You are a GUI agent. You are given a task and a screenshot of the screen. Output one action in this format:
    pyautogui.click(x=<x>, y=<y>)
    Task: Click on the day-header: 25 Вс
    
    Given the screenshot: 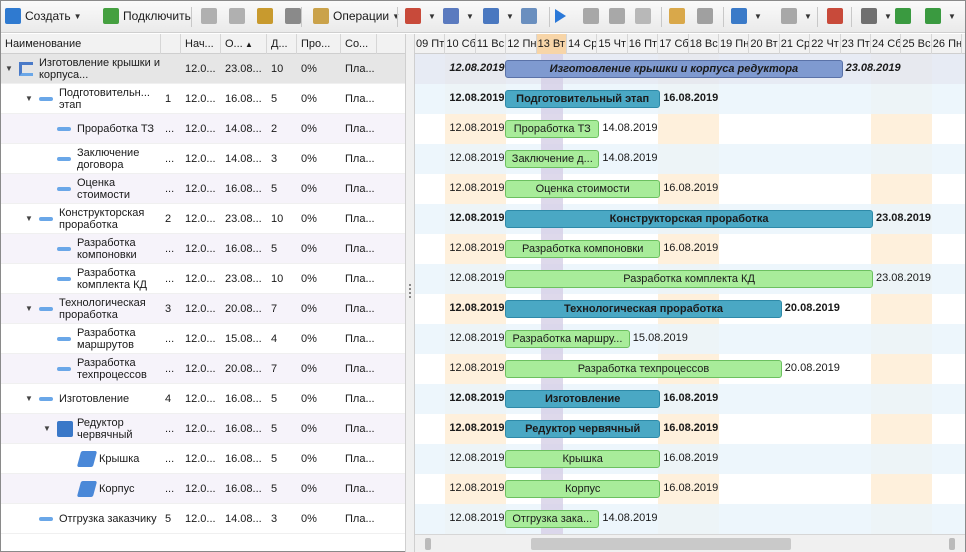 What is the action you would take?
    pyautogui.click(x=916, y=44)
    